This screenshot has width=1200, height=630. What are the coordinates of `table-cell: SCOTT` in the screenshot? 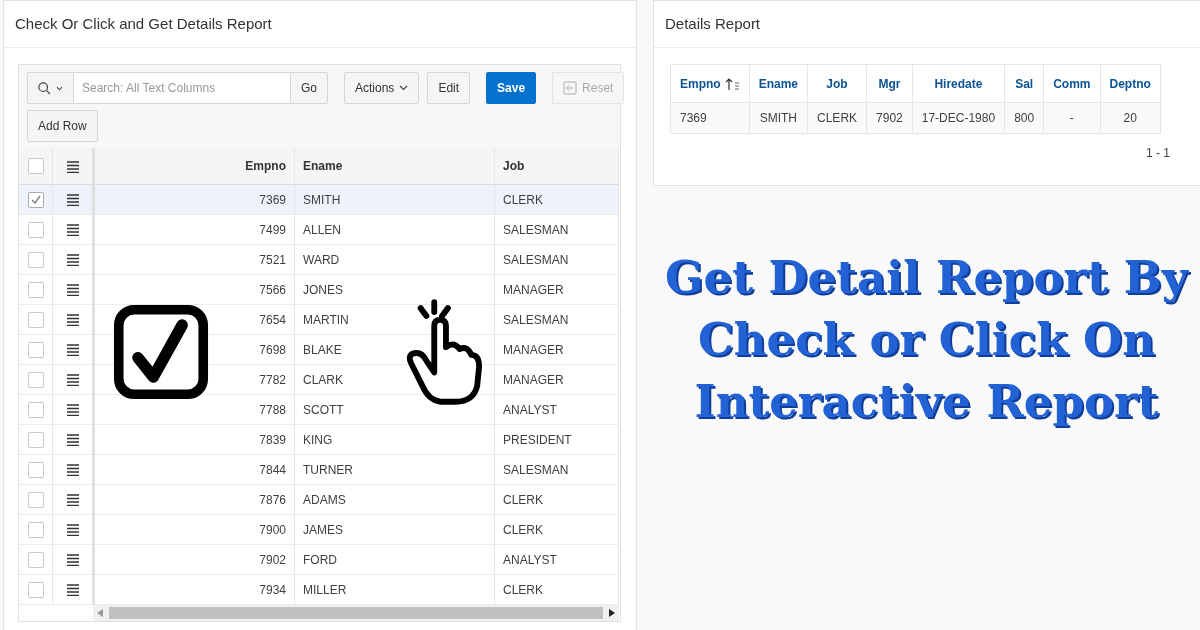 It's located at (323, 409).